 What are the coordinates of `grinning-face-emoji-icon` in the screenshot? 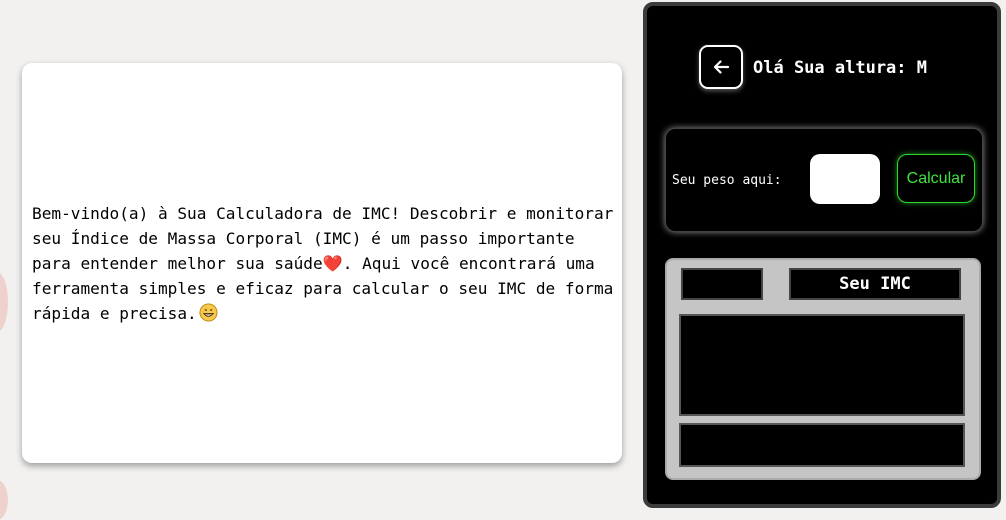 It's located at (208, 312).